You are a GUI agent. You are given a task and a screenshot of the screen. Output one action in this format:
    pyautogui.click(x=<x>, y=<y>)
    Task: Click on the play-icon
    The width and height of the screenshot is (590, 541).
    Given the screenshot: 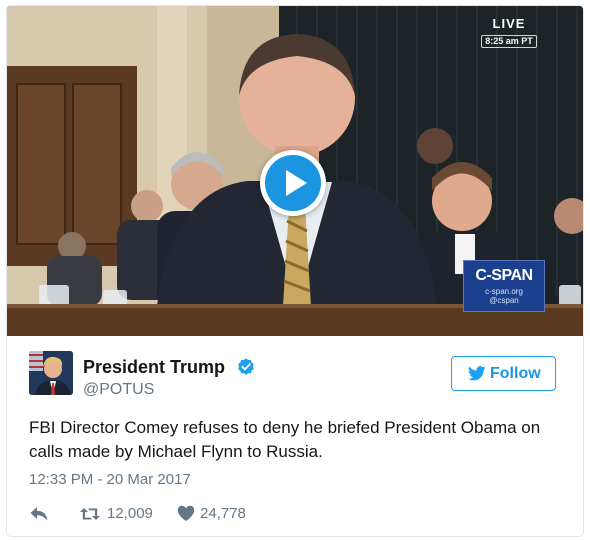 What is the action you would take?
    pyautogui.click(x=296, y=183)
    